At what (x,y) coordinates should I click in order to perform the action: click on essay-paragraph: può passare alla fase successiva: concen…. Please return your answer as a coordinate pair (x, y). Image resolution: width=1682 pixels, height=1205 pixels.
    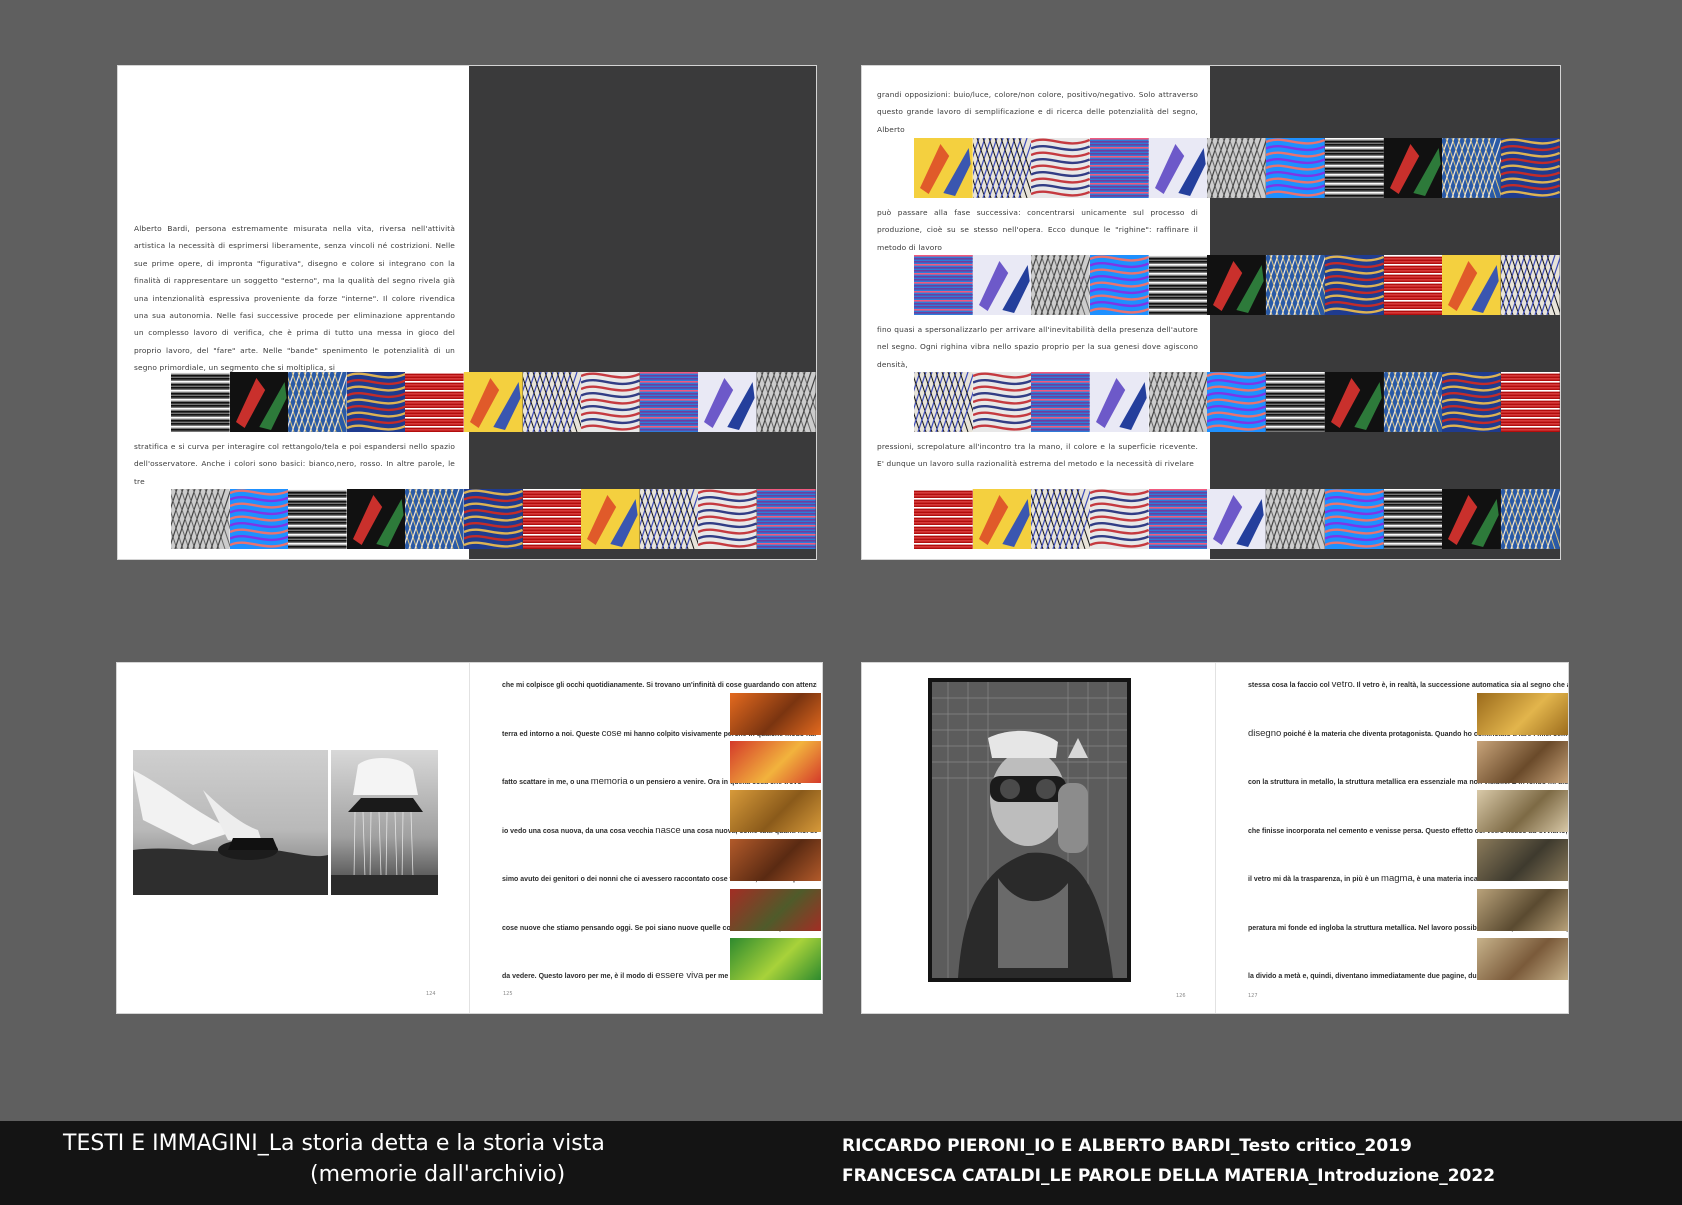
    Looking at the image, I should click on (1037, 230).